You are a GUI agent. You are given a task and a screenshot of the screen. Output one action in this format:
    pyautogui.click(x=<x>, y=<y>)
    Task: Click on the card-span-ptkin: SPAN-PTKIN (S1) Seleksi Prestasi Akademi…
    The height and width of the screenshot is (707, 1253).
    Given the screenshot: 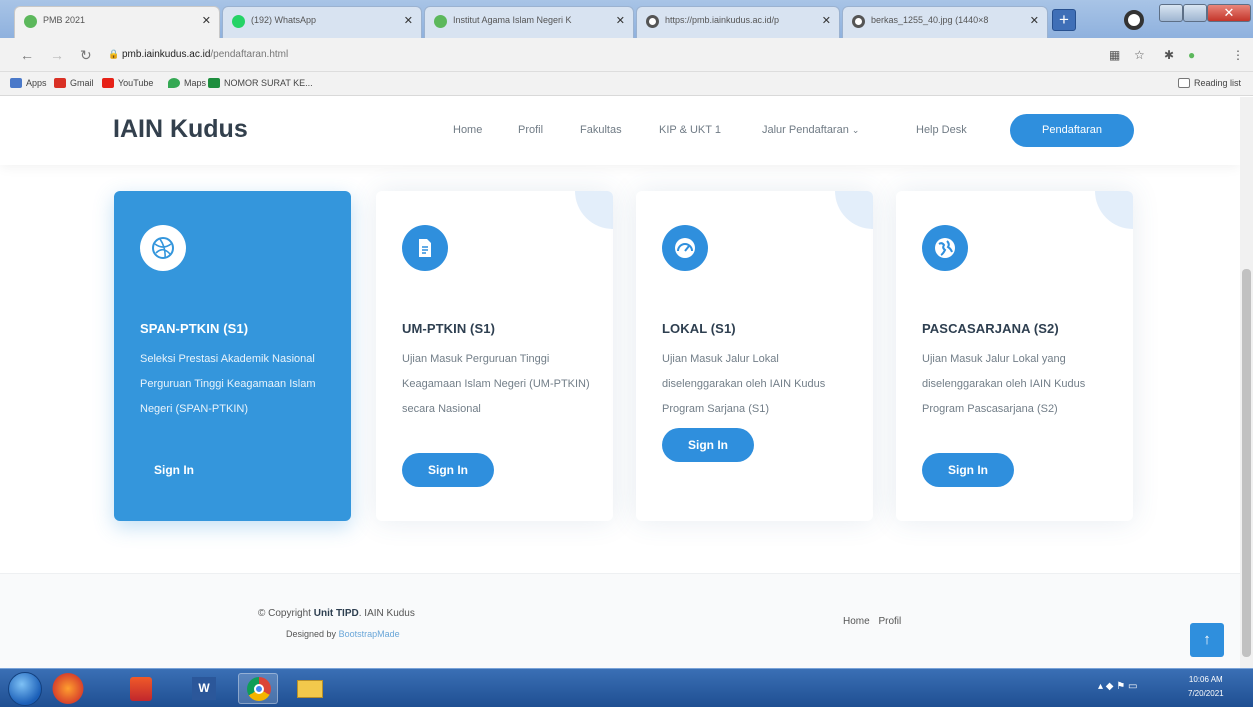 What is the action you would take?
    pyautogui.click(x=232, y=356)
    